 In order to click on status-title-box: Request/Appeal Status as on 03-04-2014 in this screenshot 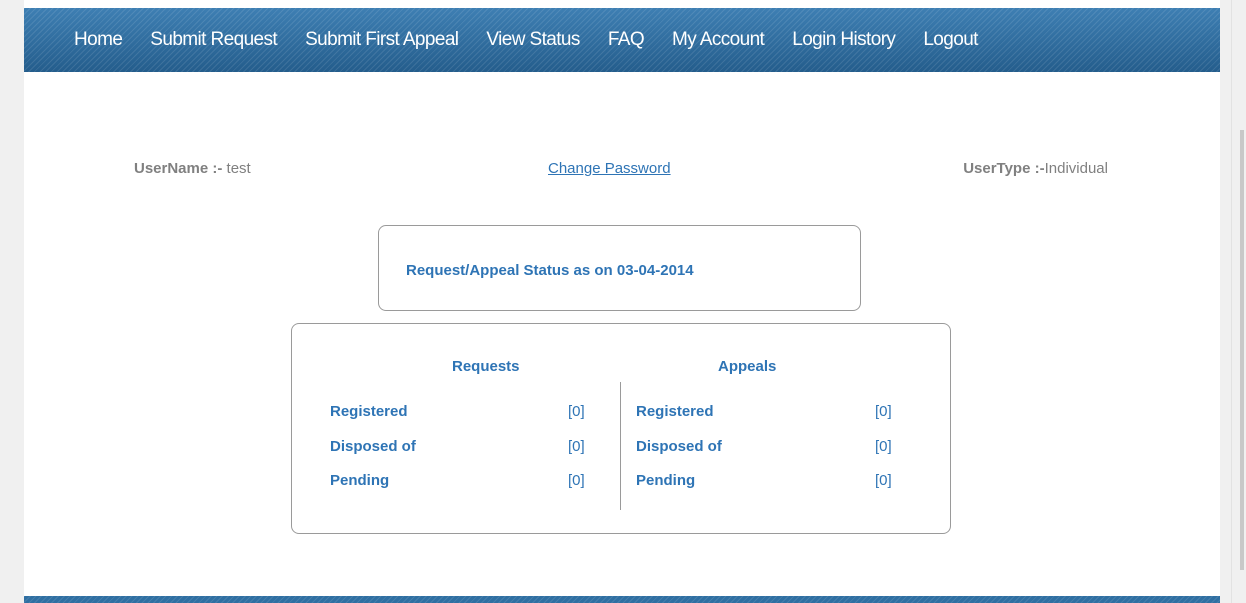, I will do `click(619, 268)`.